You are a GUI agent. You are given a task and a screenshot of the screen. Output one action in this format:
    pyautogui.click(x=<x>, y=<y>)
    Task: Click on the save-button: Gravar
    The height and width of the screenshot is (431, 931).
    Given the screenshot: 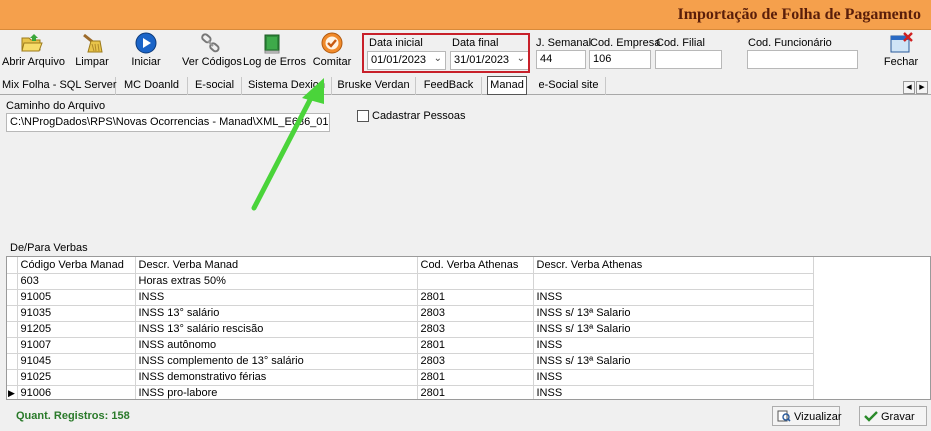 What is the action you would take?
    pyautogui.click(x=893, y=416)
    